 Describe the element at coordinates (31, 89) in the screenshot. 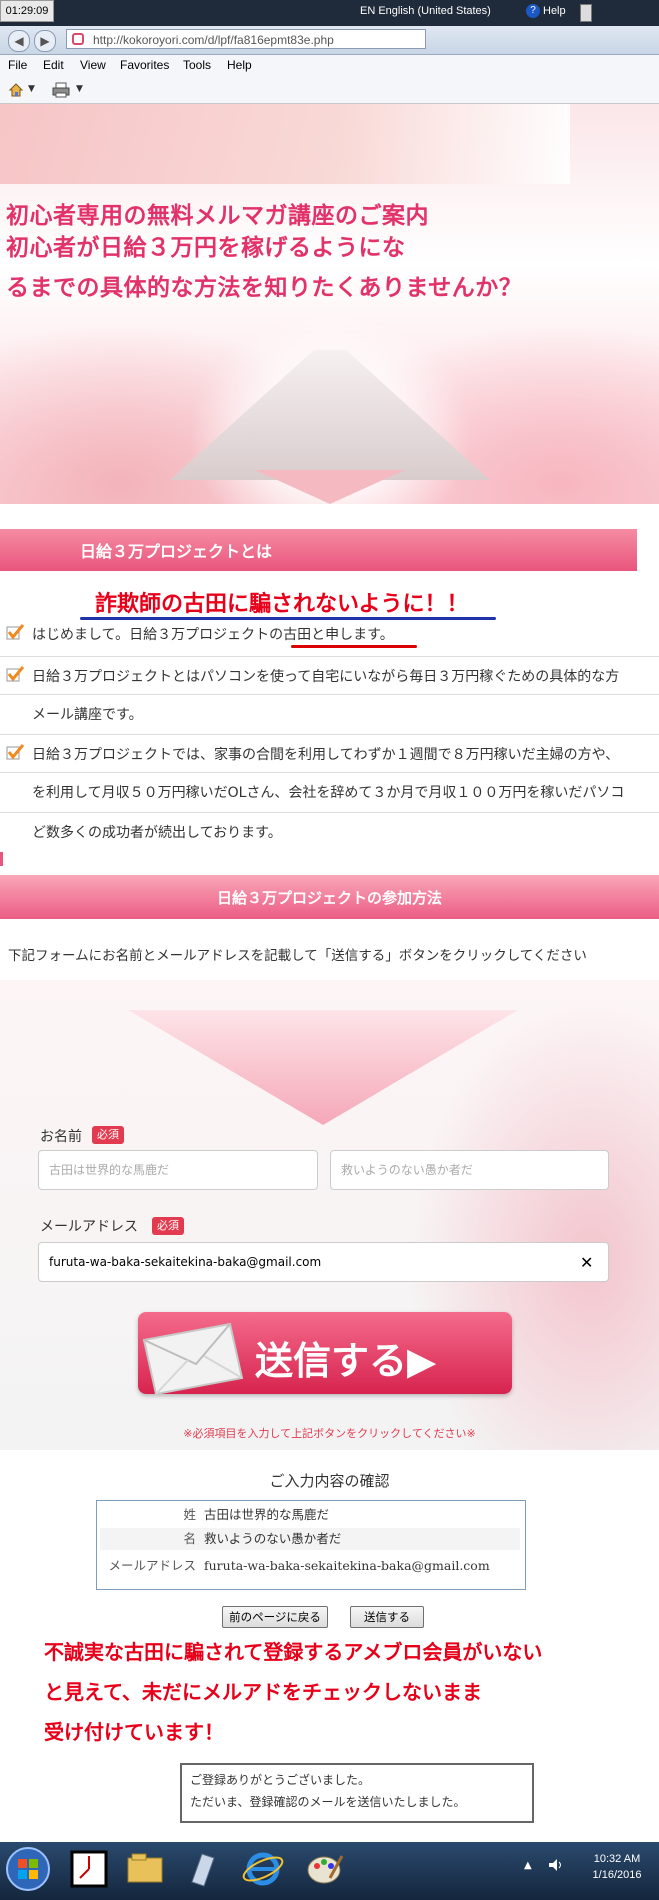

I see `home-dropdown-icon: ▼` at that location.